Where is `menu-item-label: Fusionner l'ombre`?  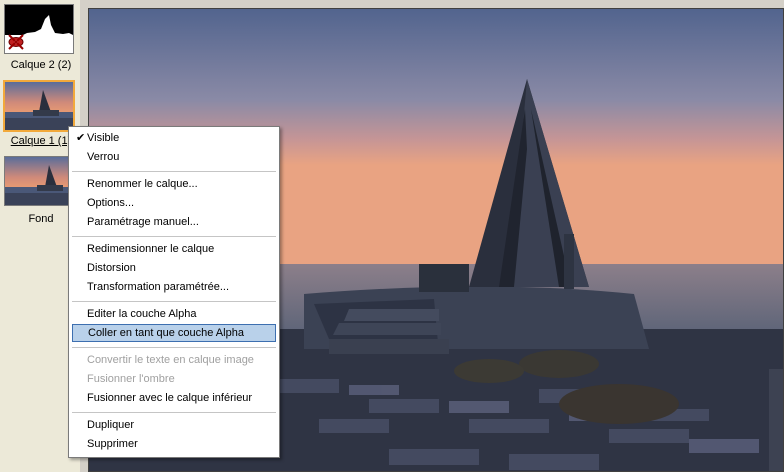
menu-item-label: Fusionner l'ombre is located at coordinates (131, 379).